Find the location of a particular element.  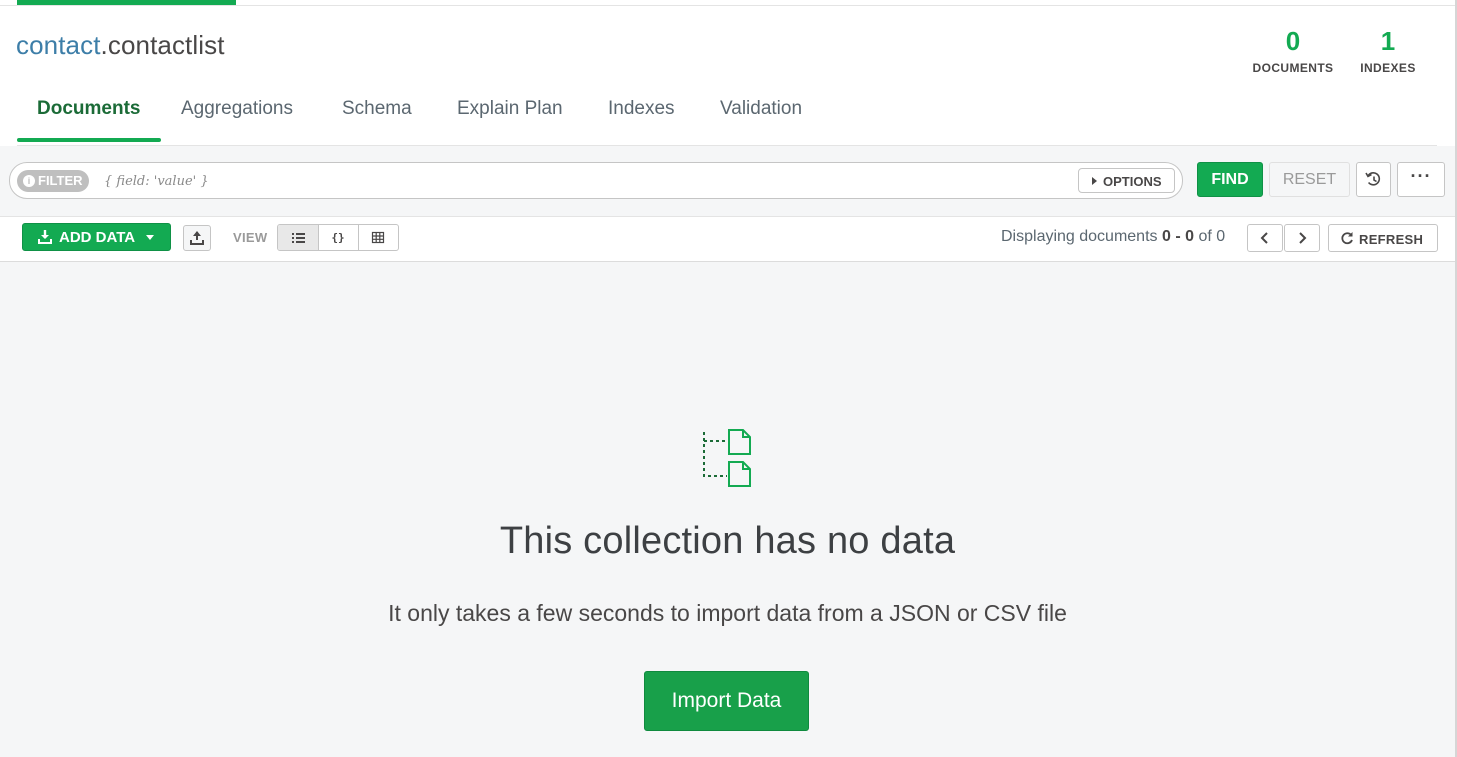

tab-validation: Validation is located at coordinates (761, 121).